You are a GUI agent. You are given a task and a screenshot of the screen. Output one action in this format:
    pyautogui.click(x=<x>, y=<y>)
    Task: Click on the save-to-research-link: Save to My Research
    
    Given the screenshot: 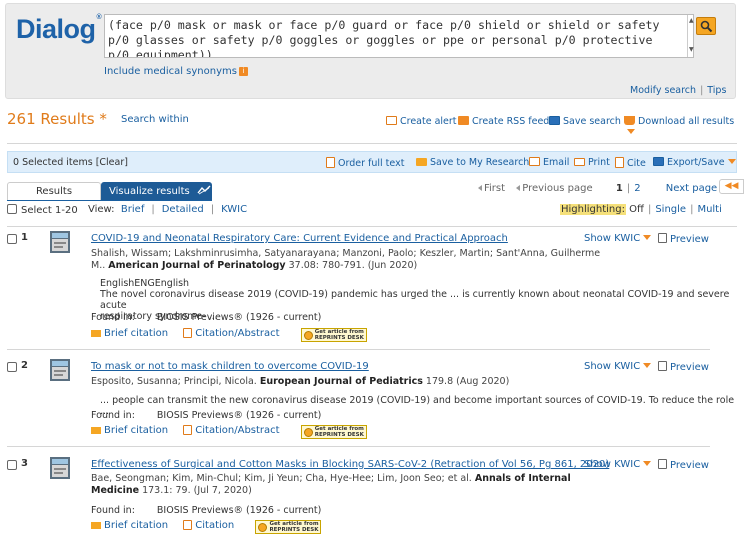 What is the action you would take?
    pyautogui.click(x=472, y=162)
    